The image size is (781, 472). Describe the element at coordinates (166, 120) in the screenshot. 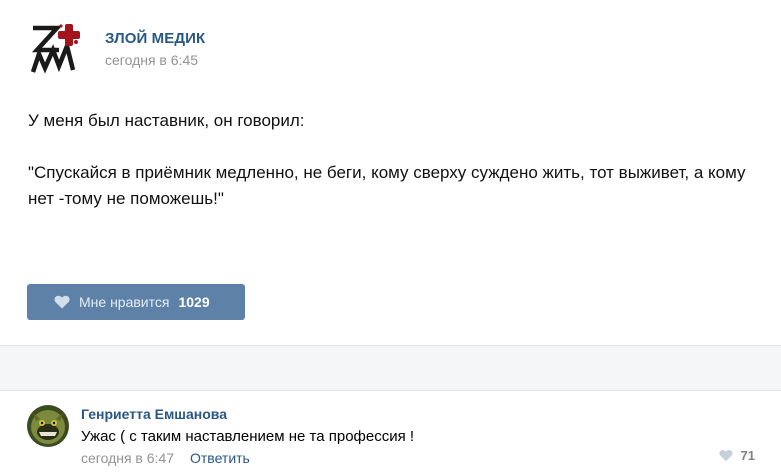

I see `post-text-line: У меня был наставник, он говорил:` at that location.